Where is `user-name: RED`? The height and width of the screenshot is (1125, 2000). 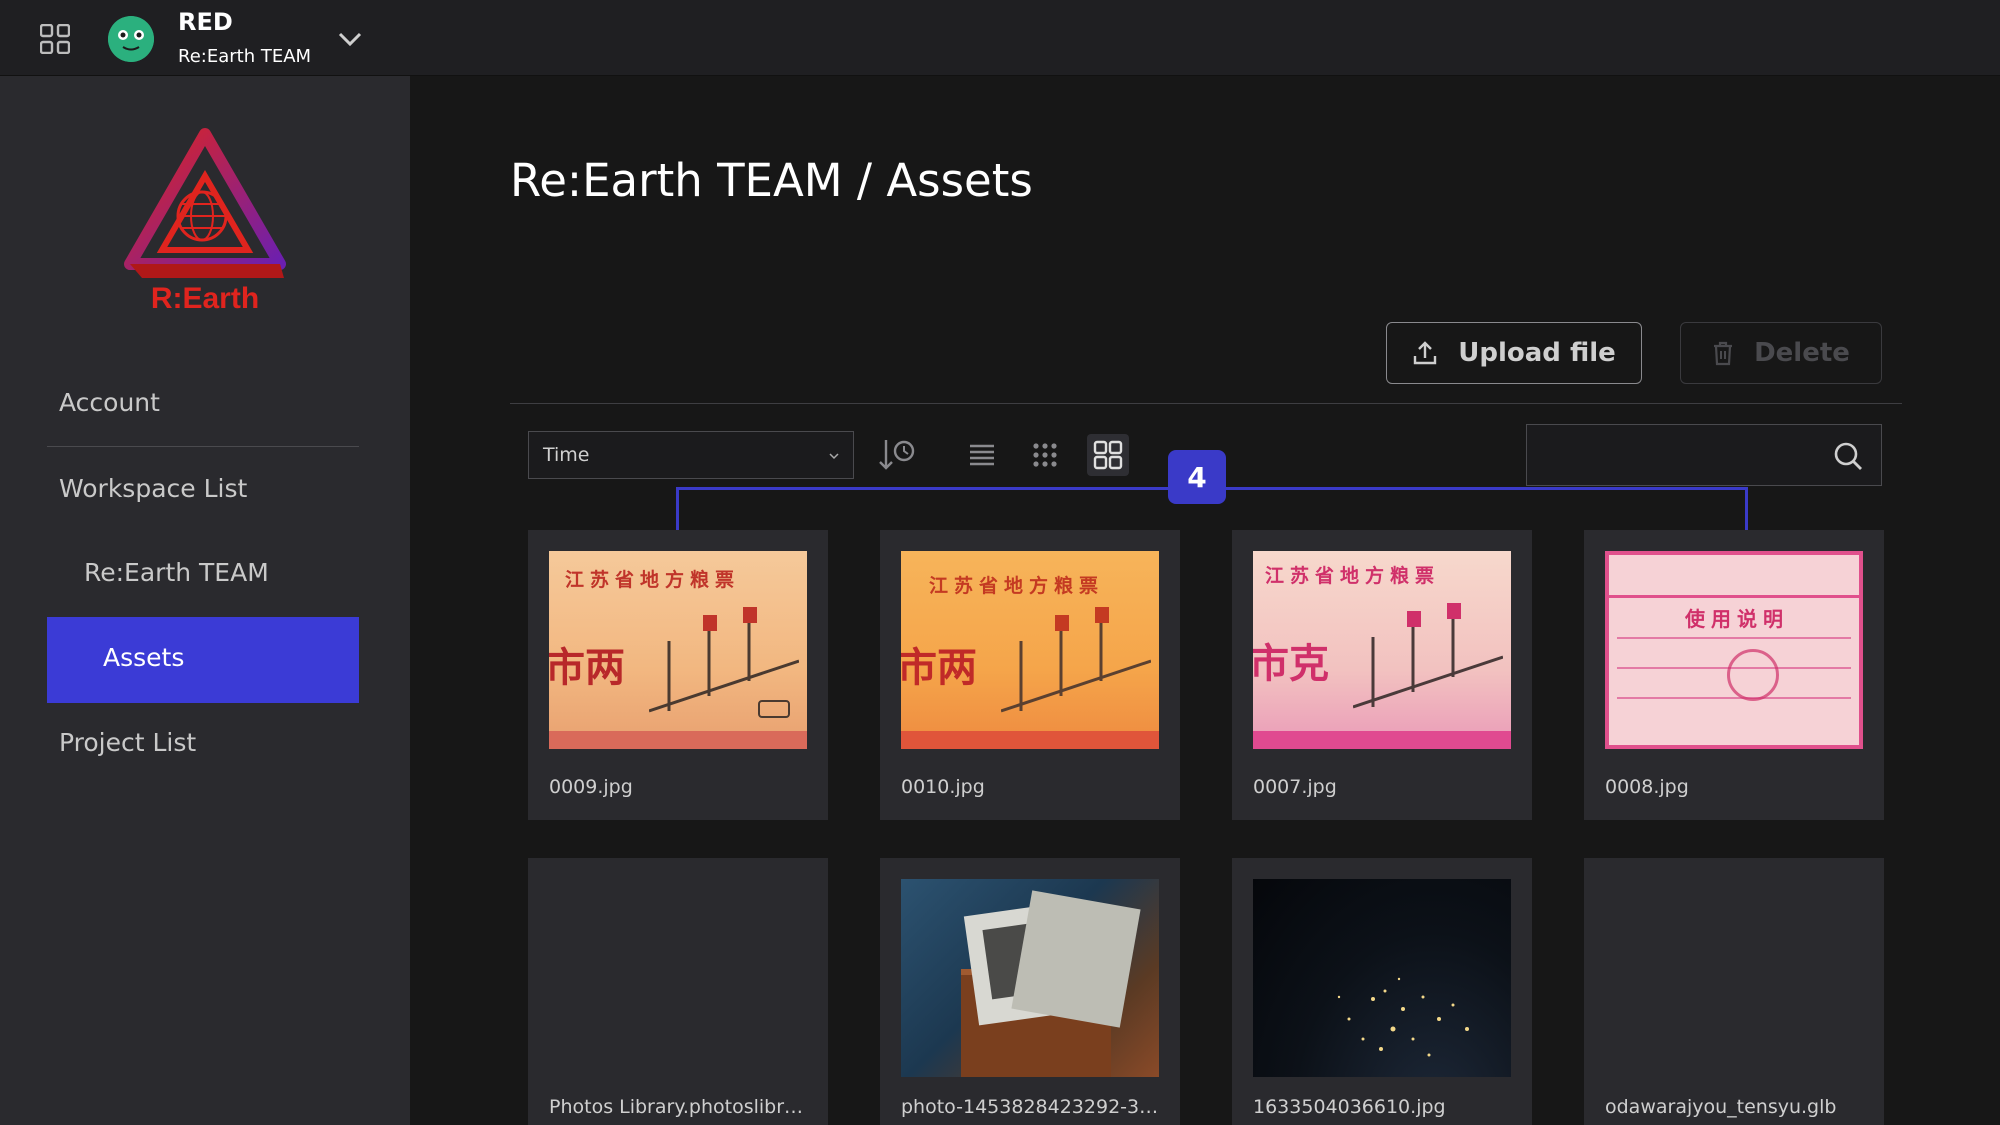
user-name: RED is located at coordinates (205, 22).